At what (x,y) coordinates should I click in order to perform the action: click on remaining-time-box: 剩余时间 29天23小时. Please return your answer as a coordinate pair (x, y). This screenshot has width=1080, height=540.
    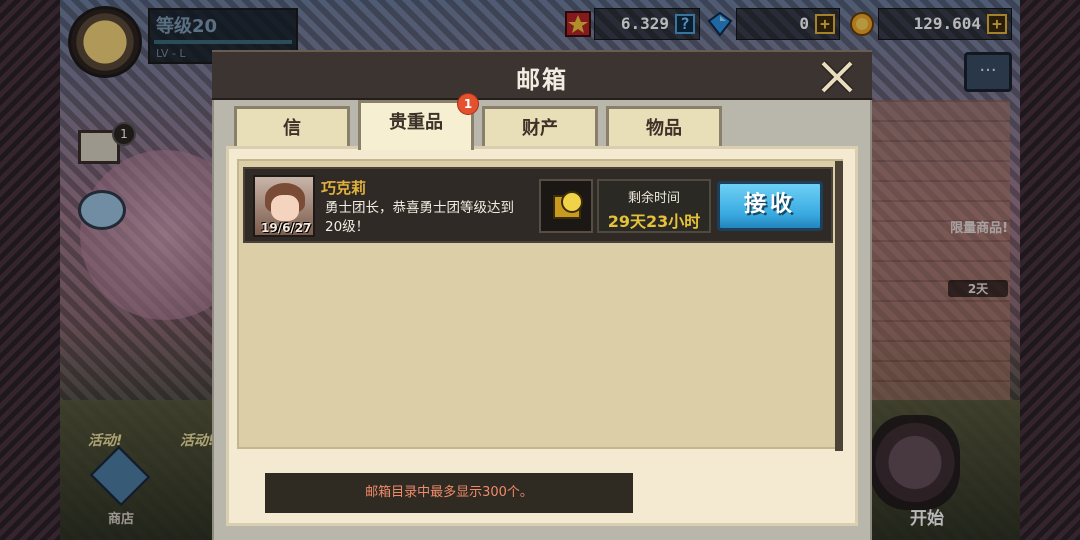
    Looking at the image, I should click on (654, 206).